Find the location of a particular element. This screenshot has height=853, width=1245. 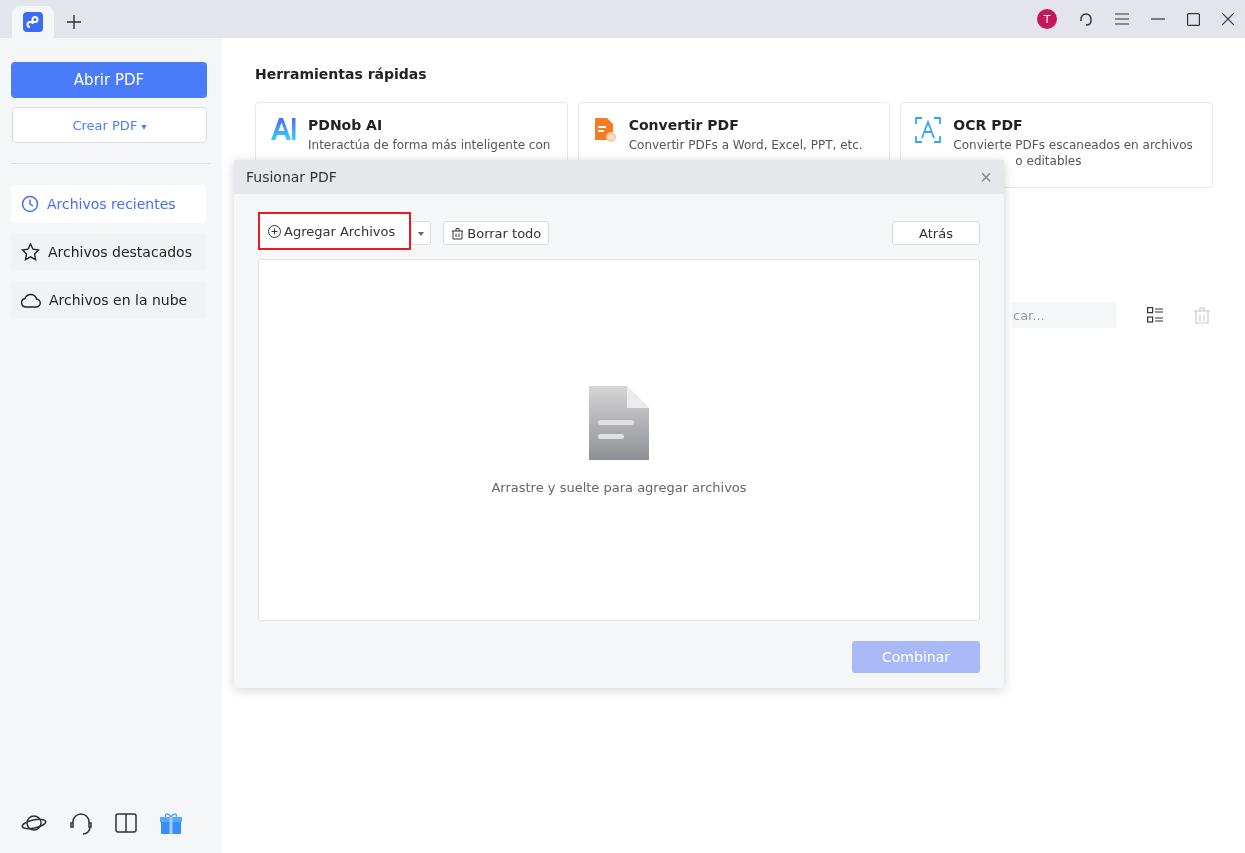

ai-icon is located at coordinates (283, 129).